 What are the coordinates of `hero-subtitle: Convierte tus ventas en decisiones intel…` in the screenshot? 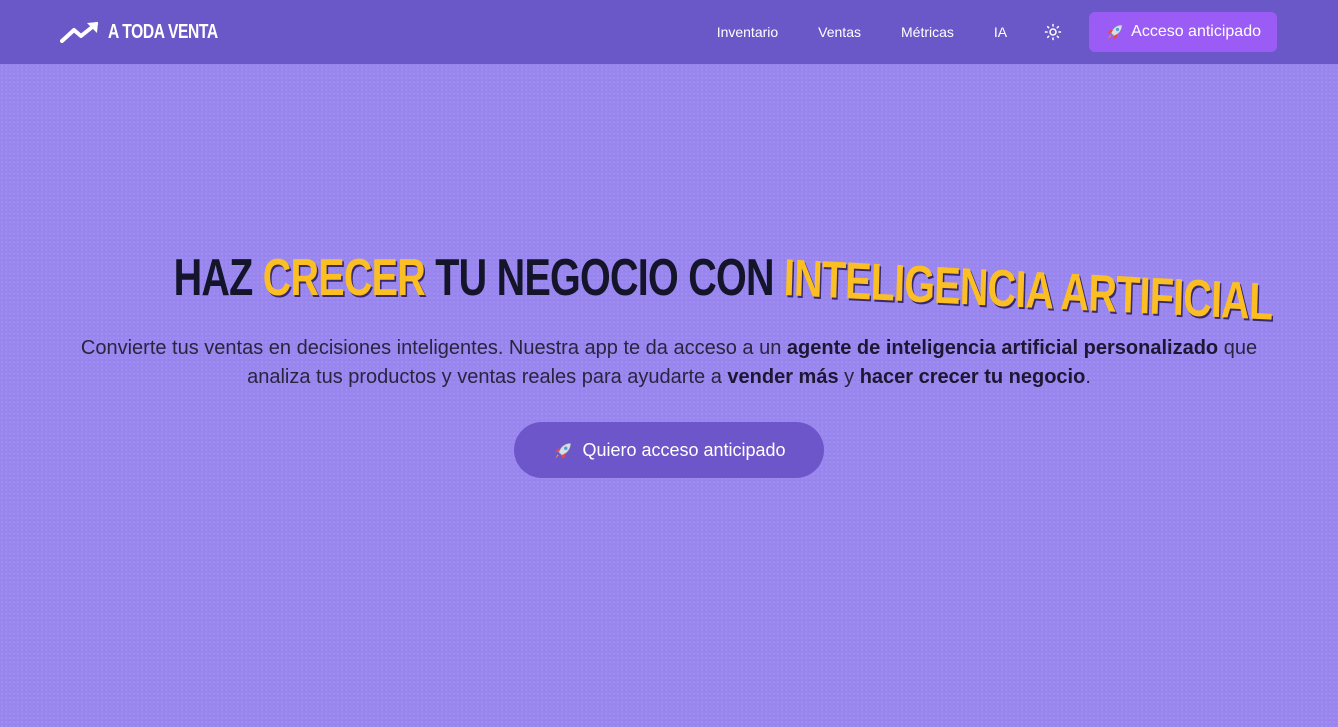 It's located at (669, 363).